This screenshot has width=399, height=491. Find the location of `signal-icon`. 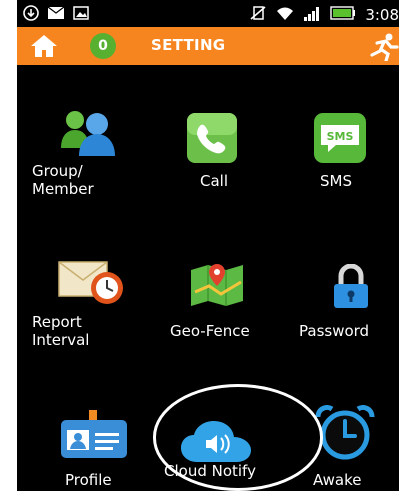

signal-icon is located at coordinates (312, 15).